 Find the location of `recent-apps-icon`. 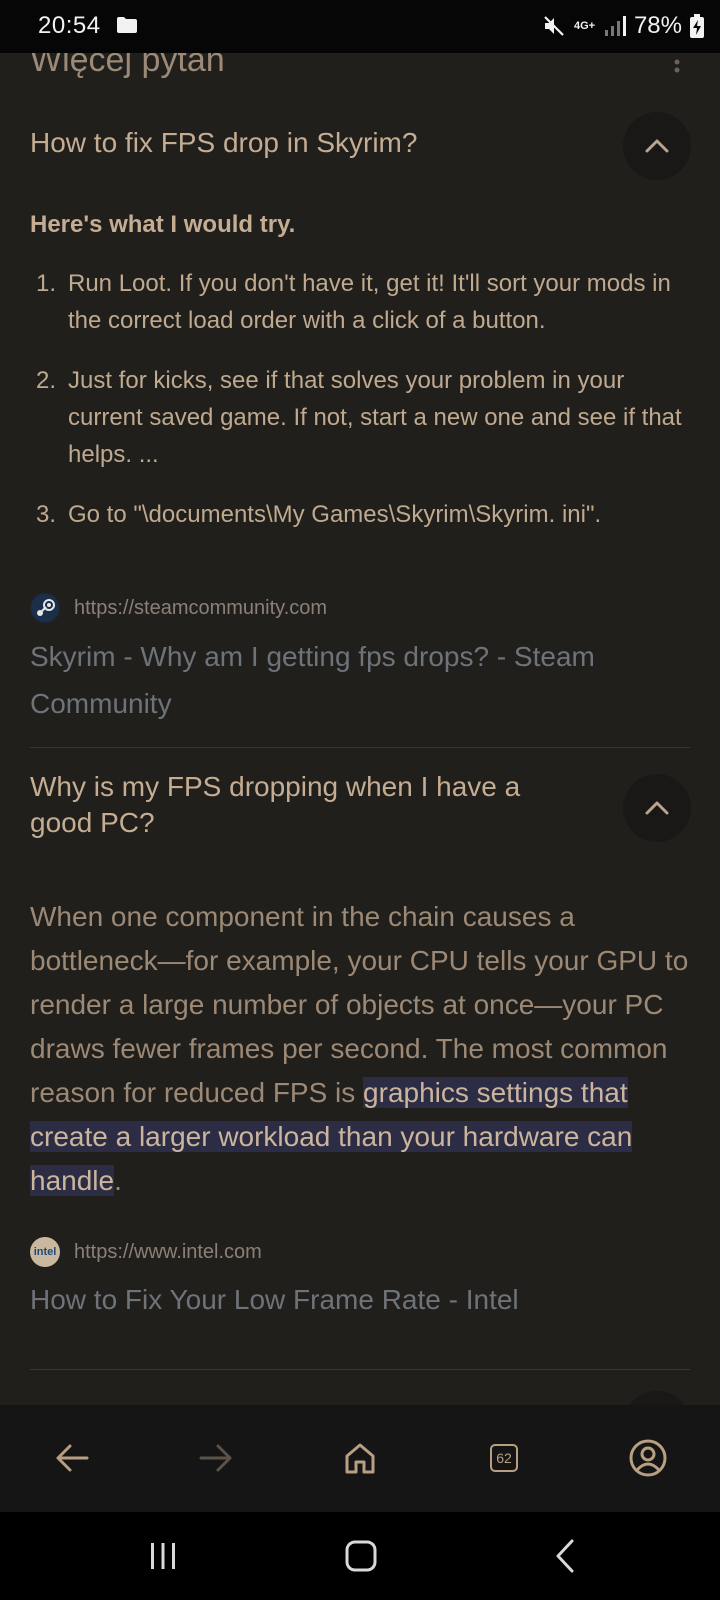

recent-apps-icon is located at coordinates (163, 1556).